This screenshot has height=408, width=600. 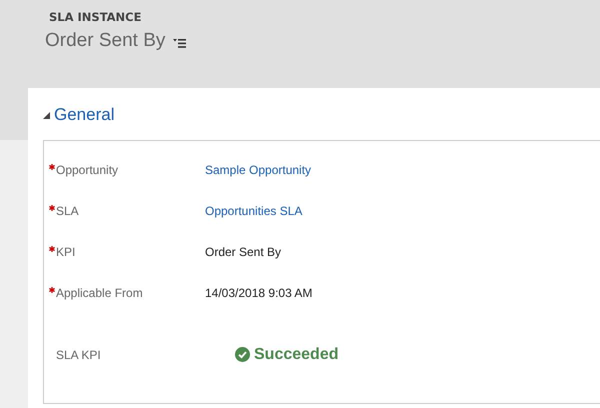 What do you see at coordinates (243, 251) in the screenshot?
I see `field-value: Order Sent By` at bounding box center [243, 251].